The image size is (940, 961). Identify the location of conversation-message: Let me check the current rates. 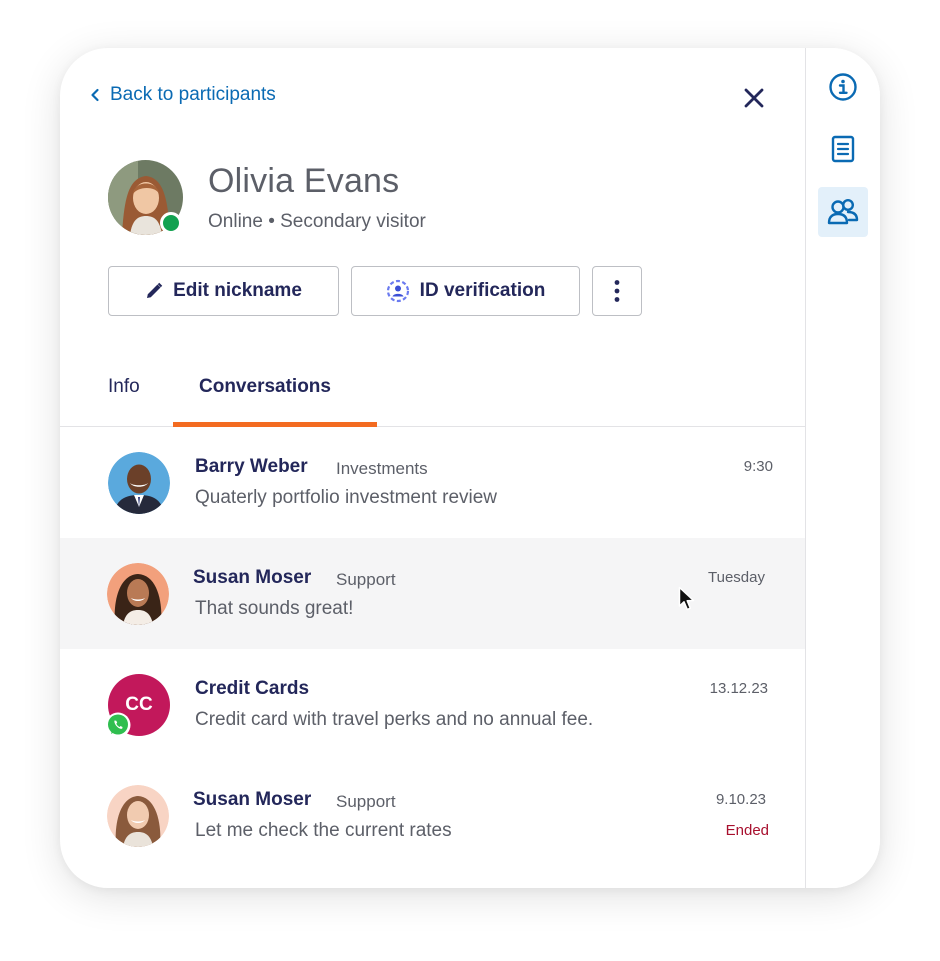
(323, 830).